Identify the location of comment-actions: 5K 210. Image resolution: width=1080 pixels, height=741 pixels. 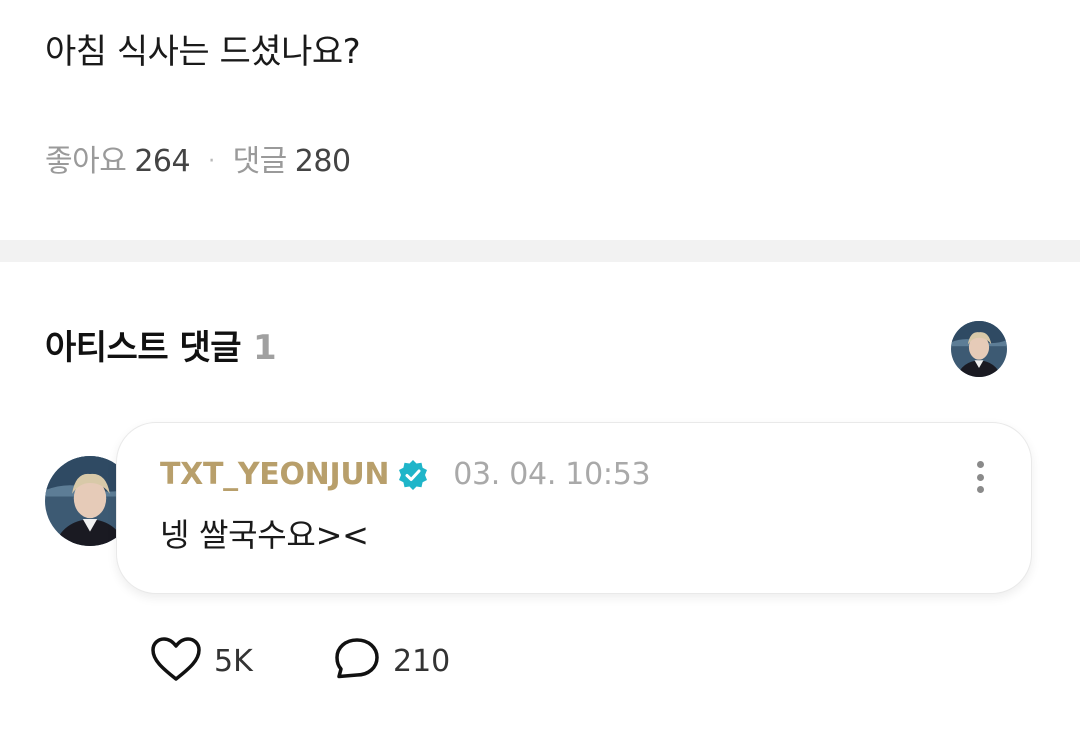
(300, 661).